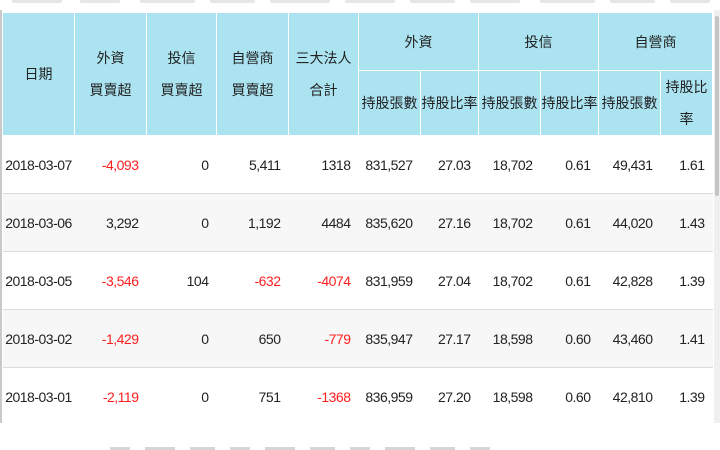 This screenshot has height=450, width=720. Describe the element at coordinates (418, 41) in the screenshot. I see `group-header-foreign: 外資` at that location.